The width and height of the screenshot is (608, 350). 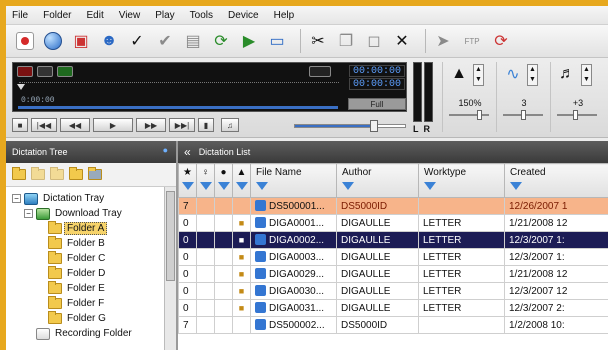 What do you see at coordinates (25, 41) in the screenshot?
I see `record-icon` at bounding box center [25, 41].